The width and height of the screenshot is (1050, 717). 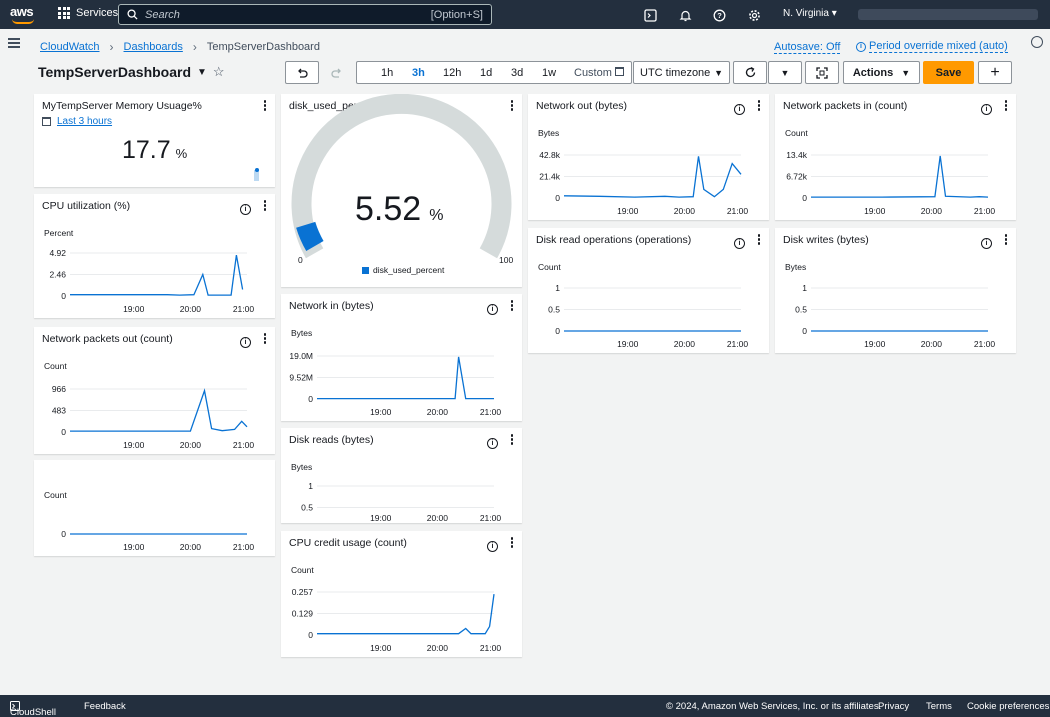 What do you see at coordinates (14, 44) in the screenshot?
I see `menu-icon` at bounding box center [14, 44].